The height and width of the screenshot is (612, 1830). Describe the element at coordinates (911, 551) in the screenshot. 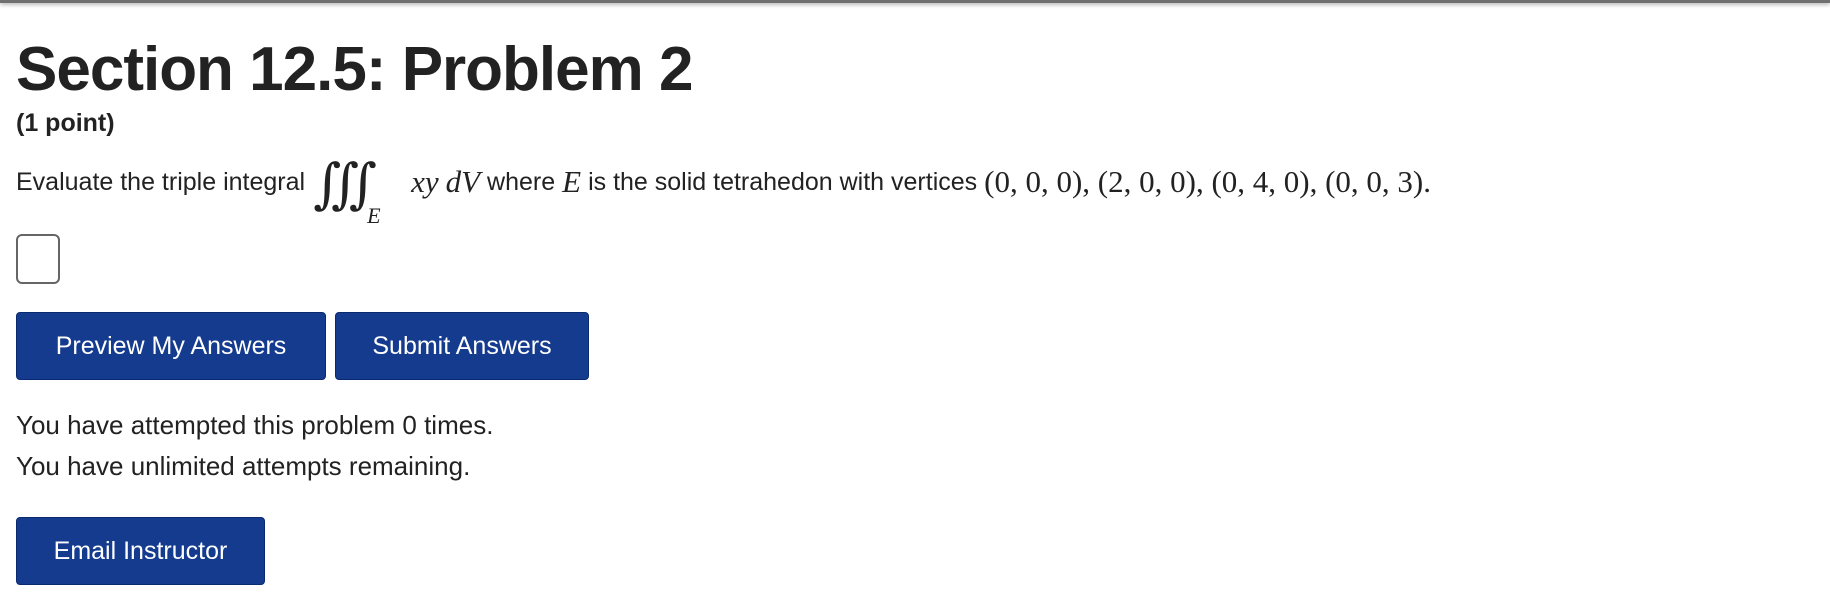

I see `instructor-contact: Email Instructor` at that location.